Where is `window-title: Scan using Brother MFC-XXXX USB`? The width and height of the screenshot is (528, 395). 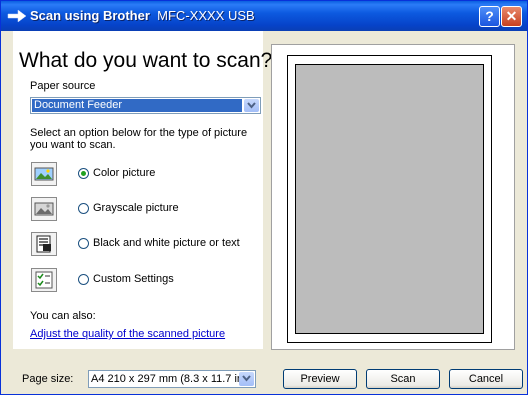 window-title: Scan using Brother MFC-XXXX USB is located at coordinates (142, 15).